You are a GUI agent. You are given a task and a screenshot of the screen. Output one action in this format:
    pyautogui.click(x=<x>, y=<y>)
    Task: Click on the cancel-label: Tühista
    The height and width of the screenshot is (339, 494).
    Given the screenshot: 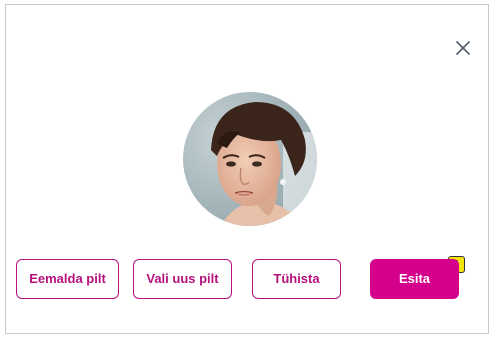 What is the action you would take?
    pyautogui.click(x=296, y=278)
    